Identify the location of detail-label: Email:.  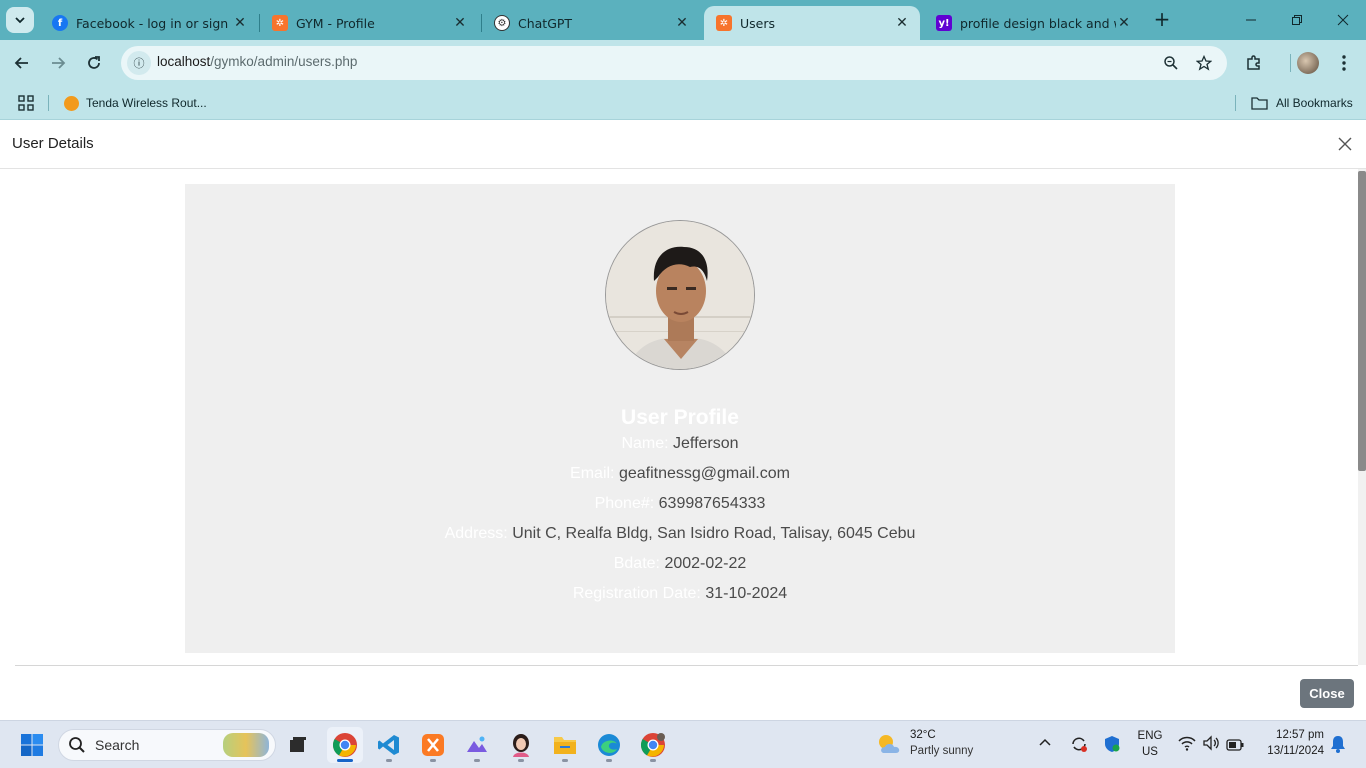
(592, 473).